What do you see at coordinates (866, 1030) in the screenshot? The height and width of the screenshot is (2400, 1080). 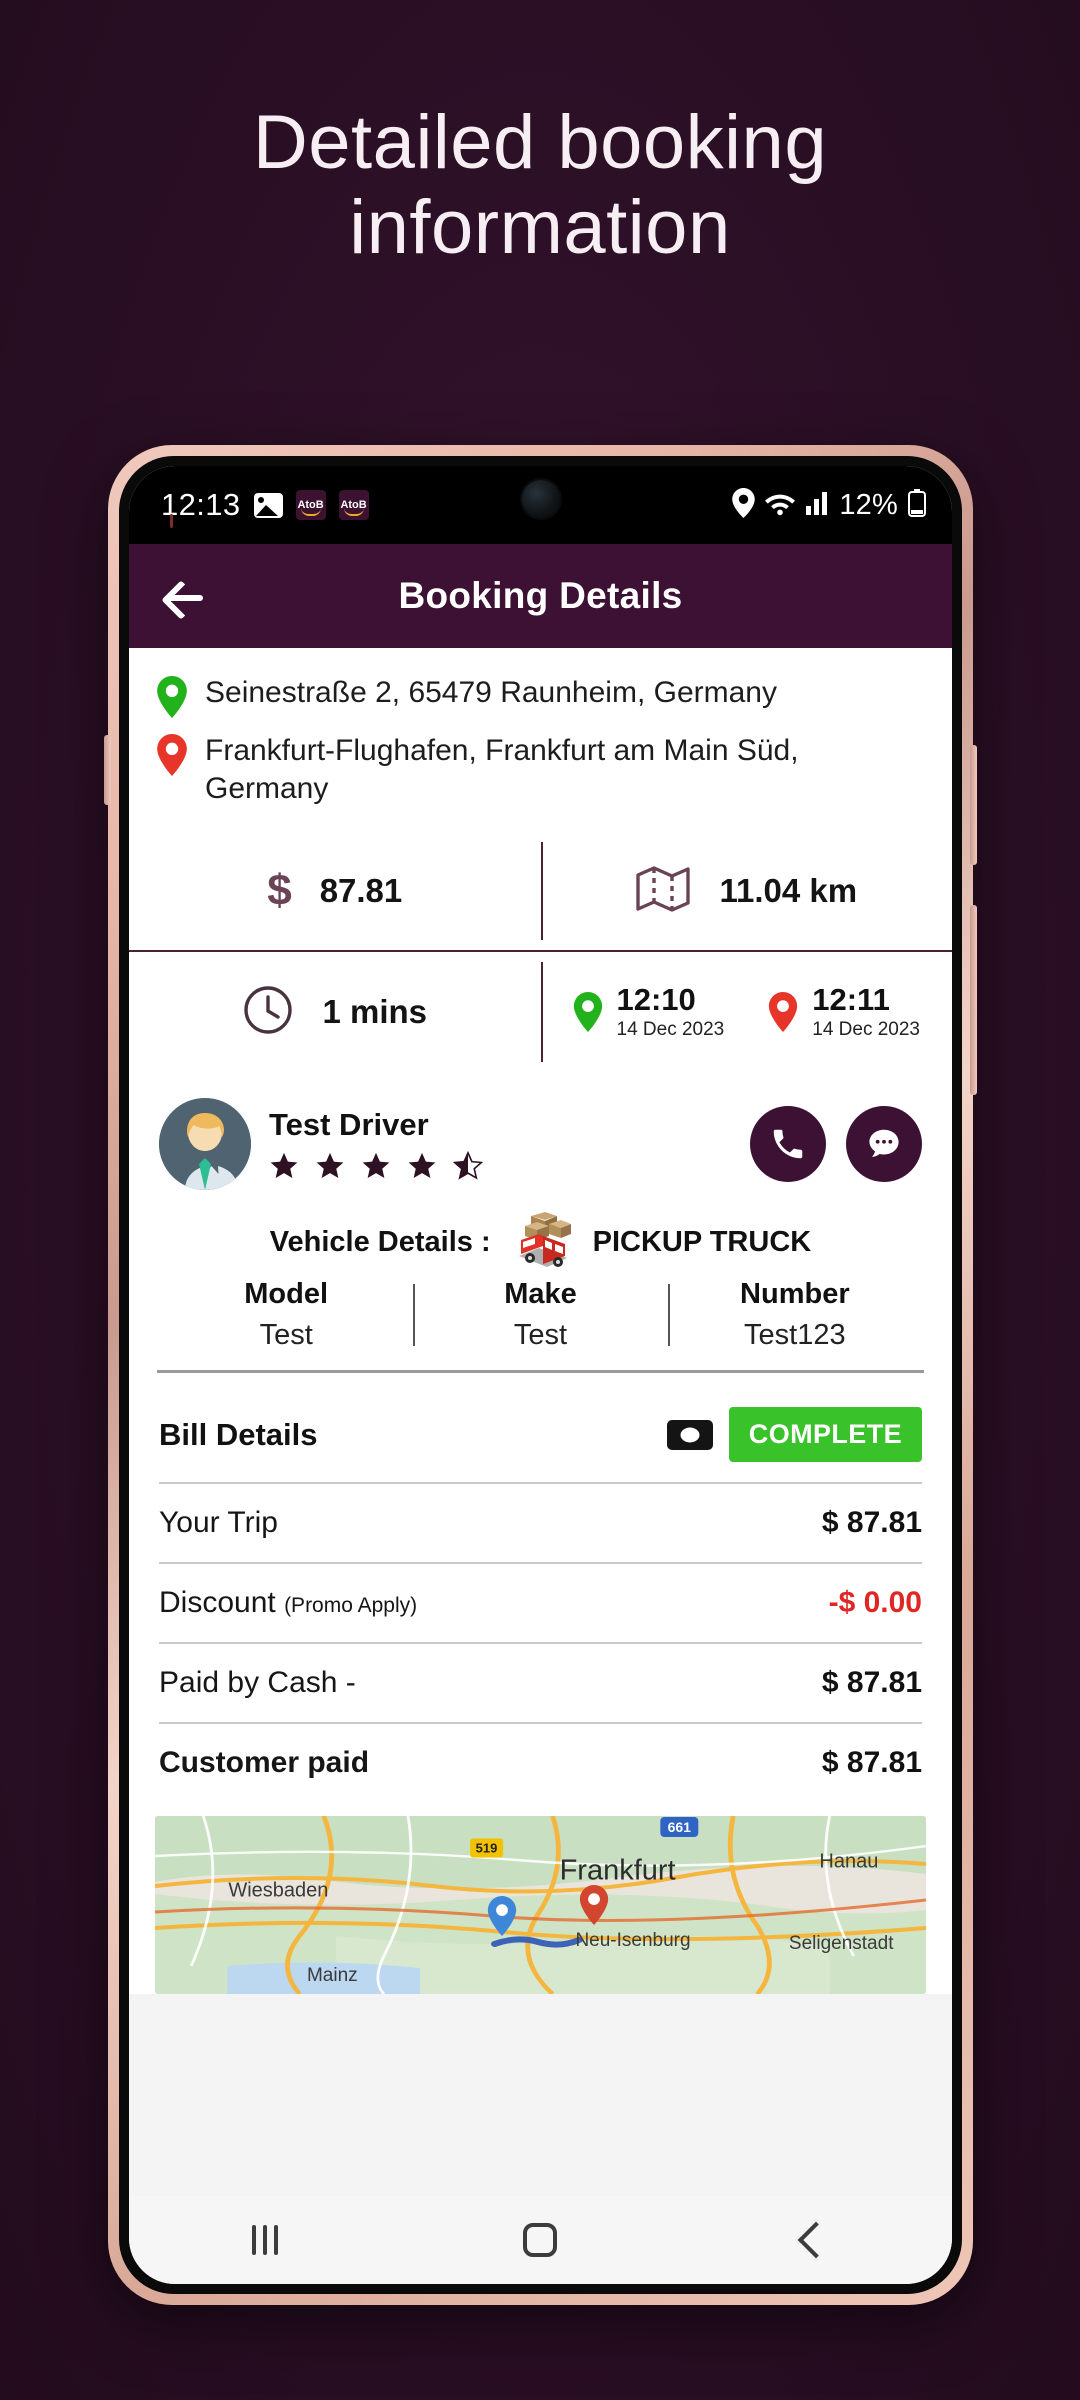 I see `dropoff-date: 14 Dec 2023` at bounding box center [866, 1030].